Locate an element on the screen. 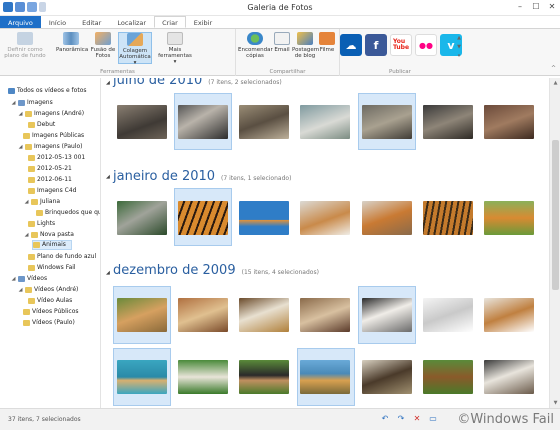 The height and width of the screenshot is (430, 560). nav-item-windows-fail: Windows Fail is located at coordinates (52, 268).